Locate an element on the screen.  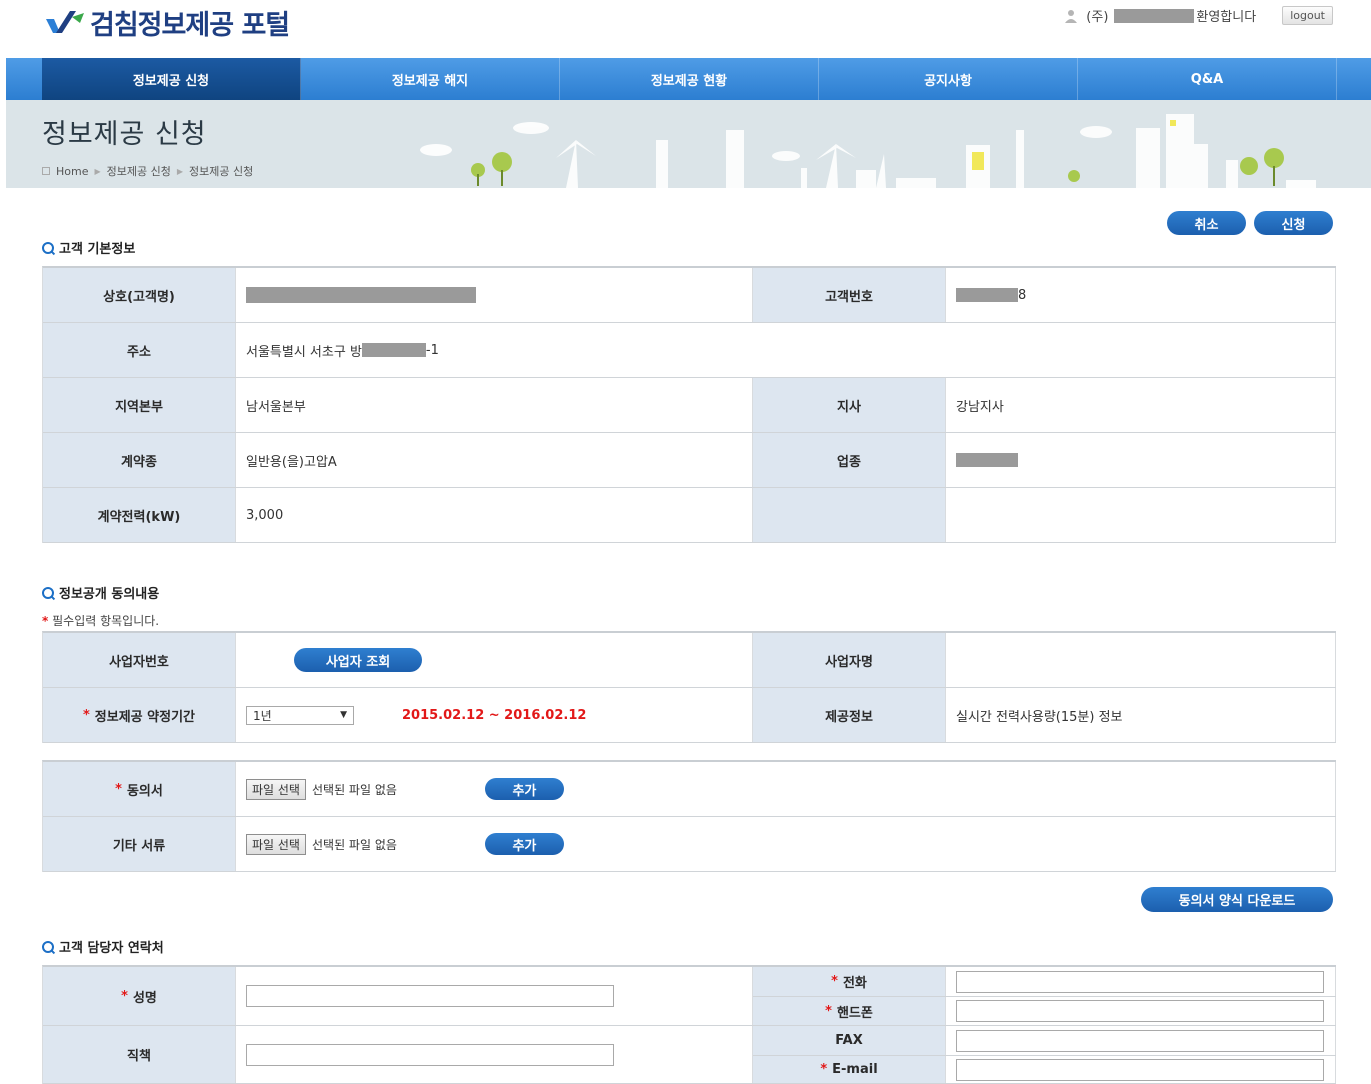
redacted-customer-name is located at coordinates (361, 295).